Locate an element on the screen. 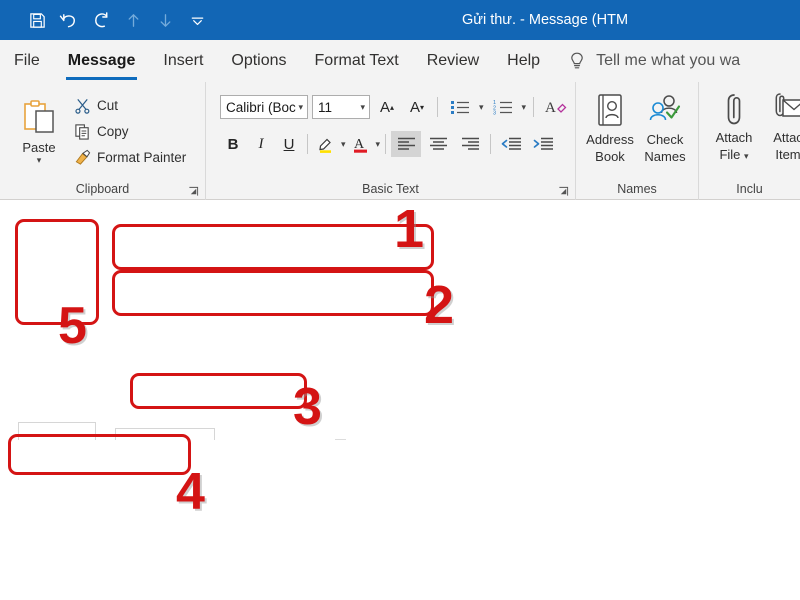  attach-item-label-line2: Item is located at coordinates (787, 154).